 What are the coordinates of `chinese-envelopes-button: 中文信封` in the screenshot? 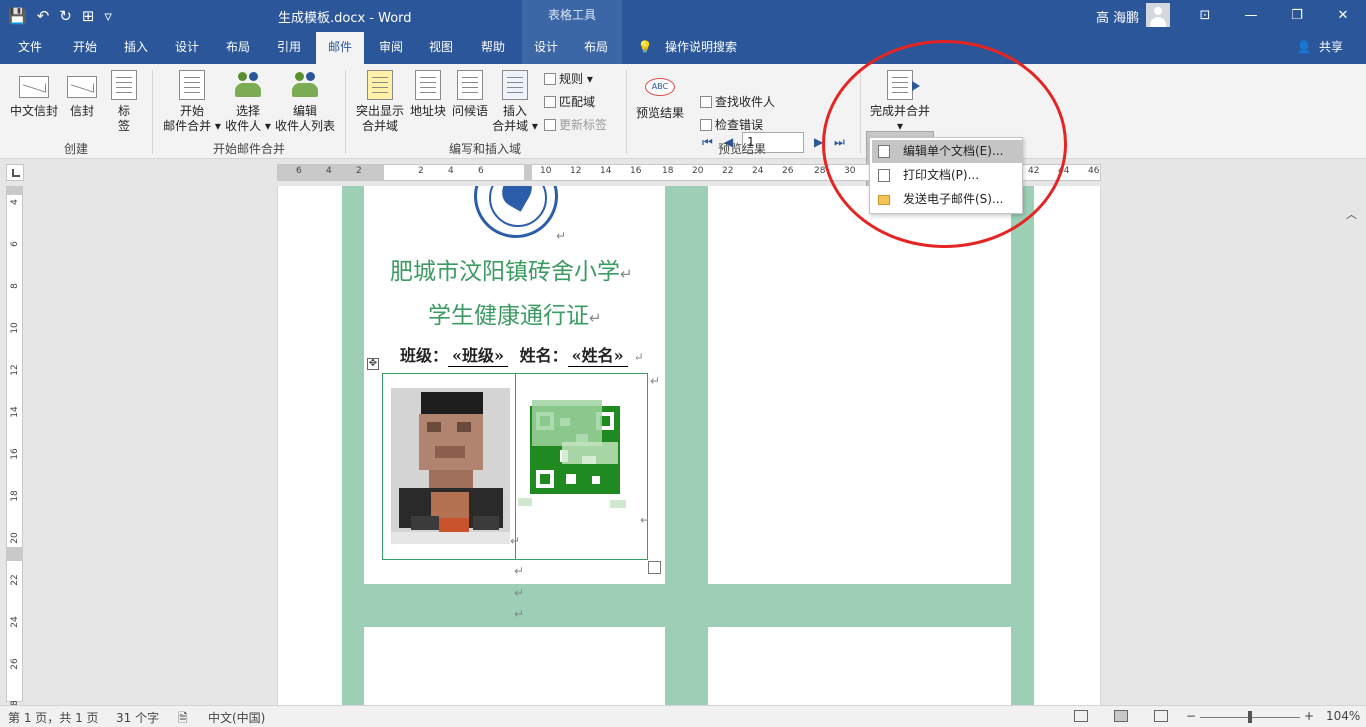 It's located at (34, 94).